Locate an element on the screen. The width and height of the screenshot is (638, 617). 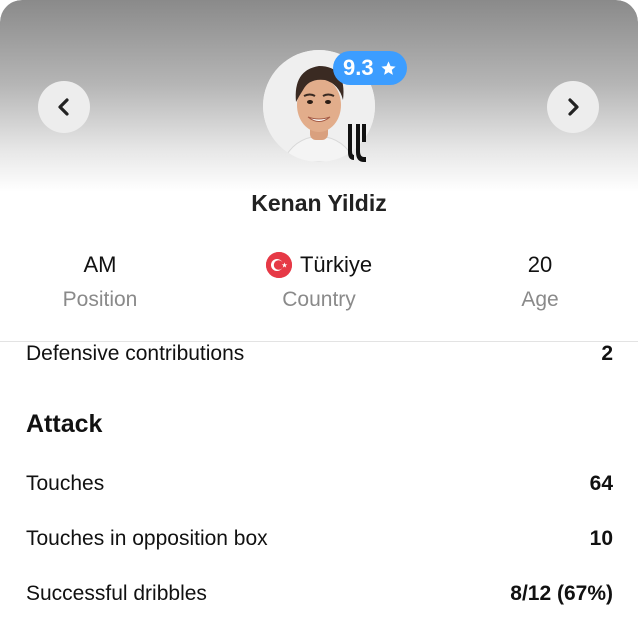
country-value-row: Türkiye is located at coordinates (319, 265).